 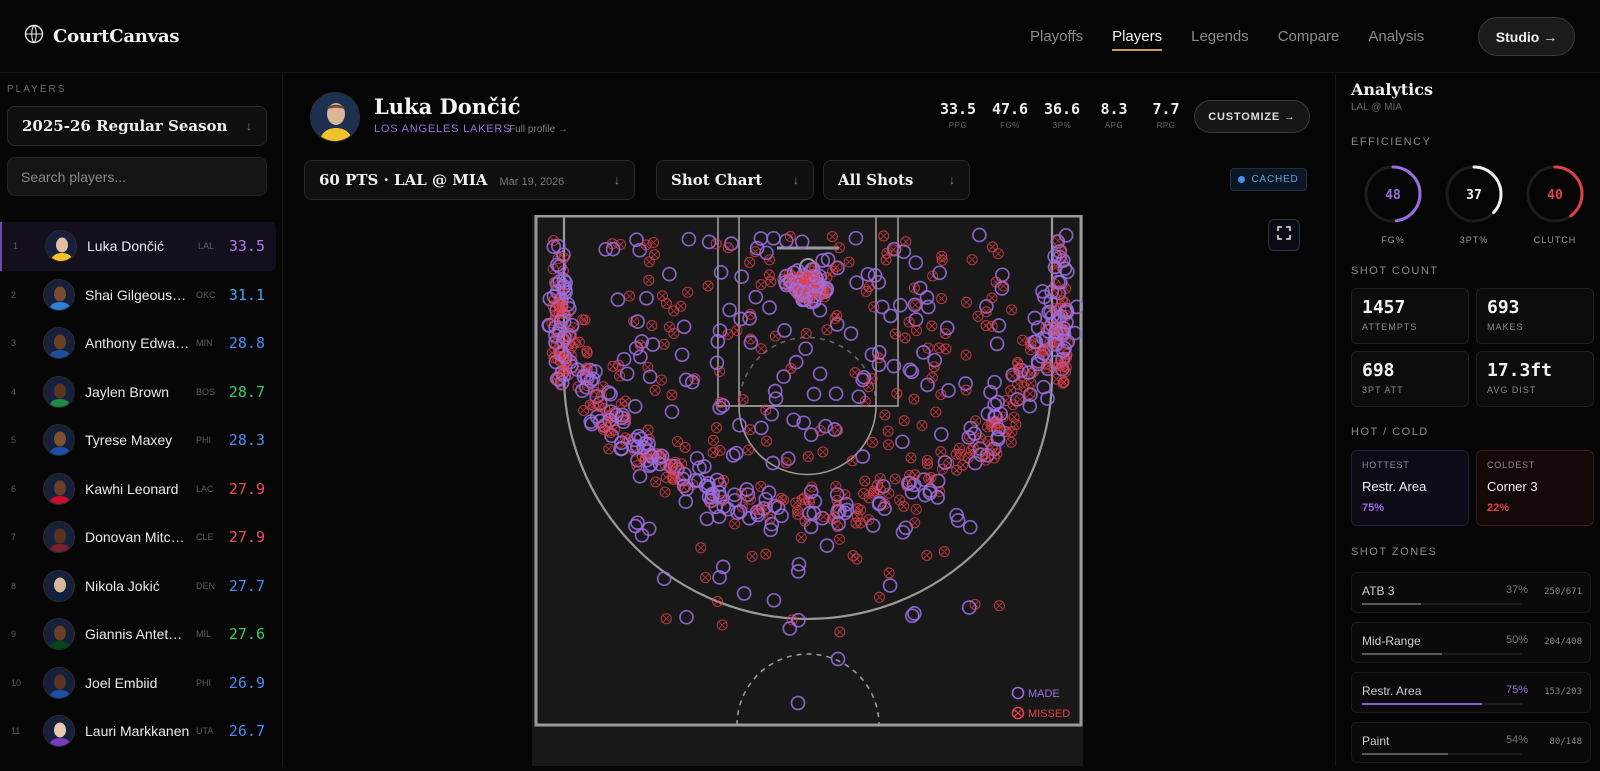 What do you see at coordinates (1114, 109) in the screenshot?
I see `stat-value: 8.3` at bounding box center [1114, 109].